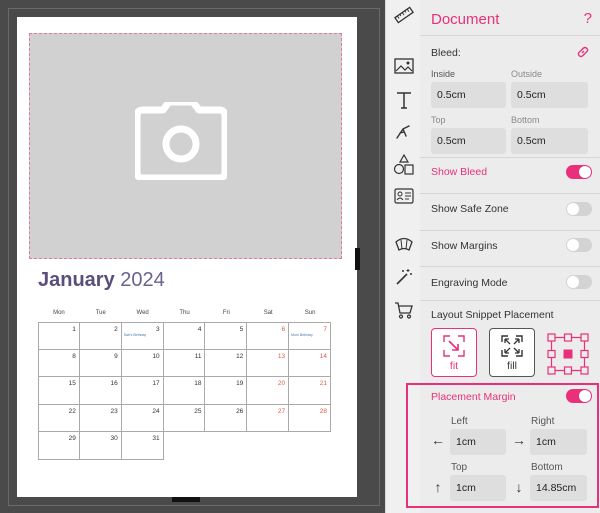 The height and width of the screenshot is (513, 600). What do you see at coordinates (310, 391) in the screenshot?
I see `calendar-day-cell: 21` at bounding box center [310, 391].